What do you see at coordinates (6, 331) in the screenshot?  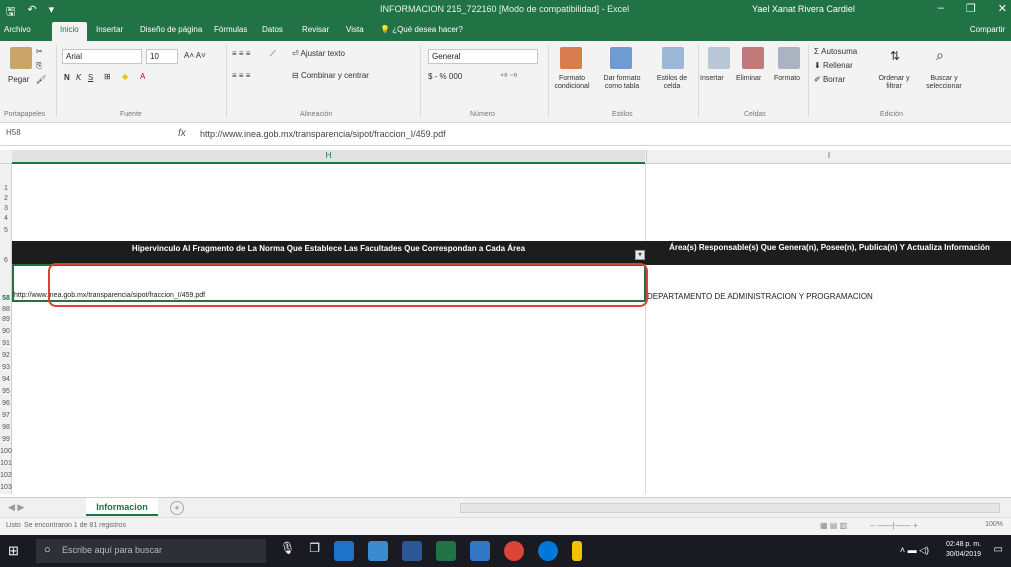 I see `row-number: 90` at bounding box center [6, 331].